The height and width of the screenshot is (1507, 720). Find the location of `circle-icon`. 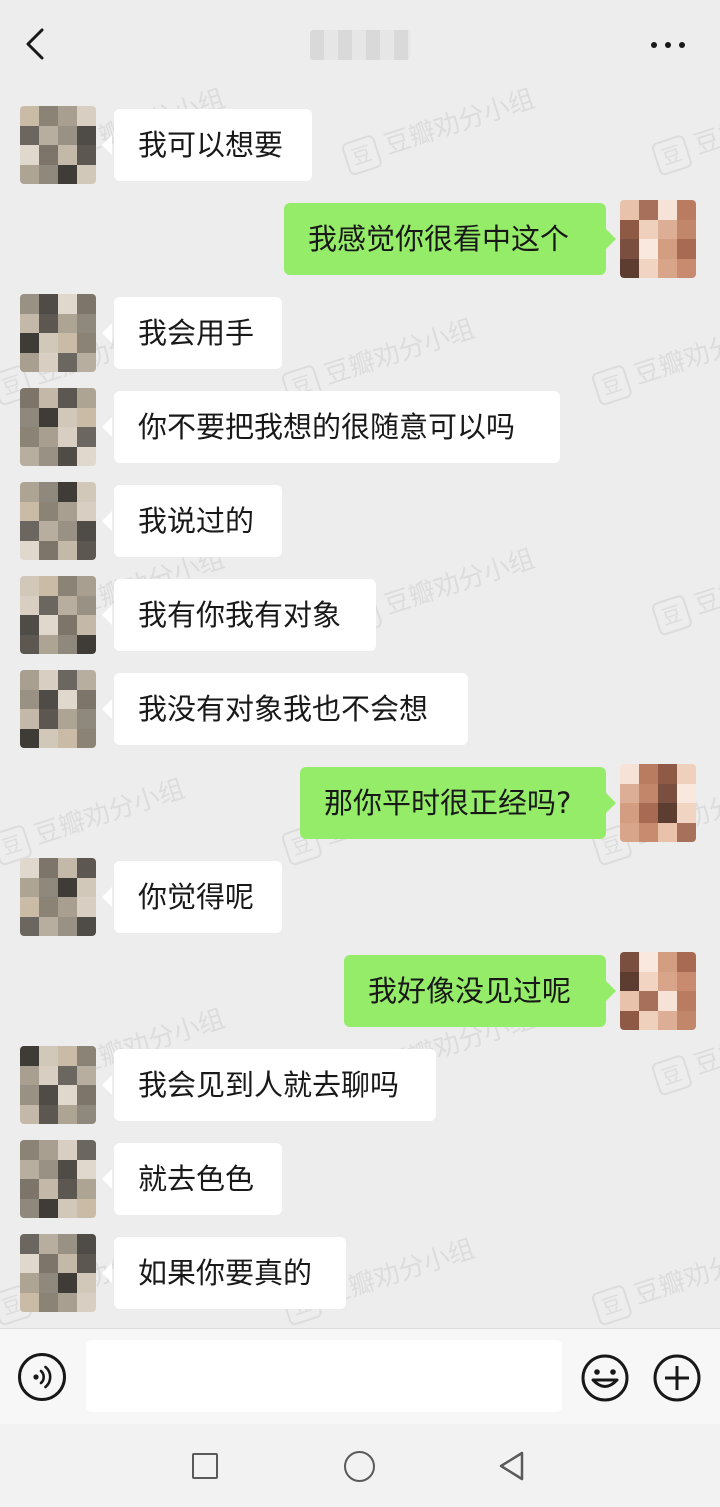

circle-icon is located at coordinates (359, 1466).